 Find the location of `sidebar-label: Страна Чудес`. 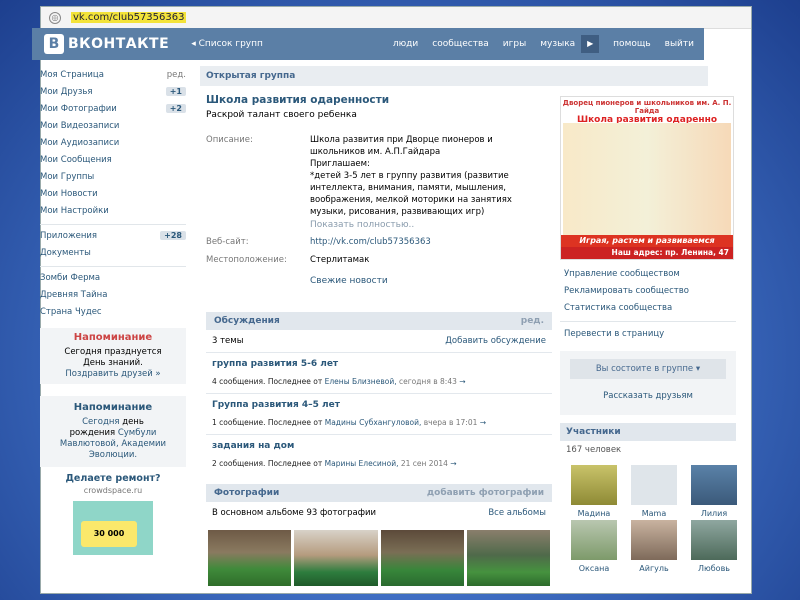

sidebar-label: Страна Чудес is located at coordinates (71, 311).